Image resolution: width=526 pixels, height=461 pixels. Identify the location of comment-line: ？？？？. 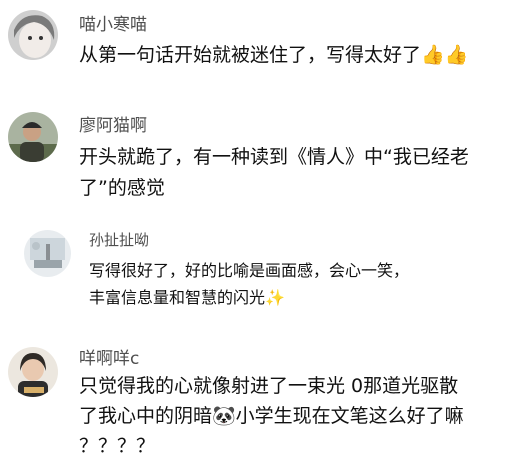
(117, 446).